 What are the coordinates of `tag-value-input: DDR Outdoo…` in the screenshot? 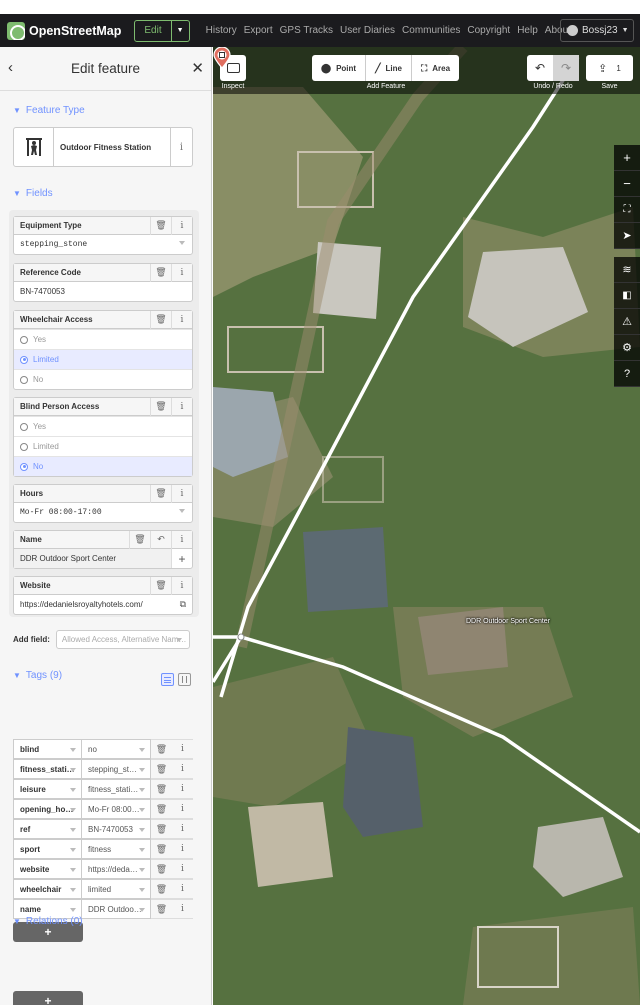 It's located at (116, 909).